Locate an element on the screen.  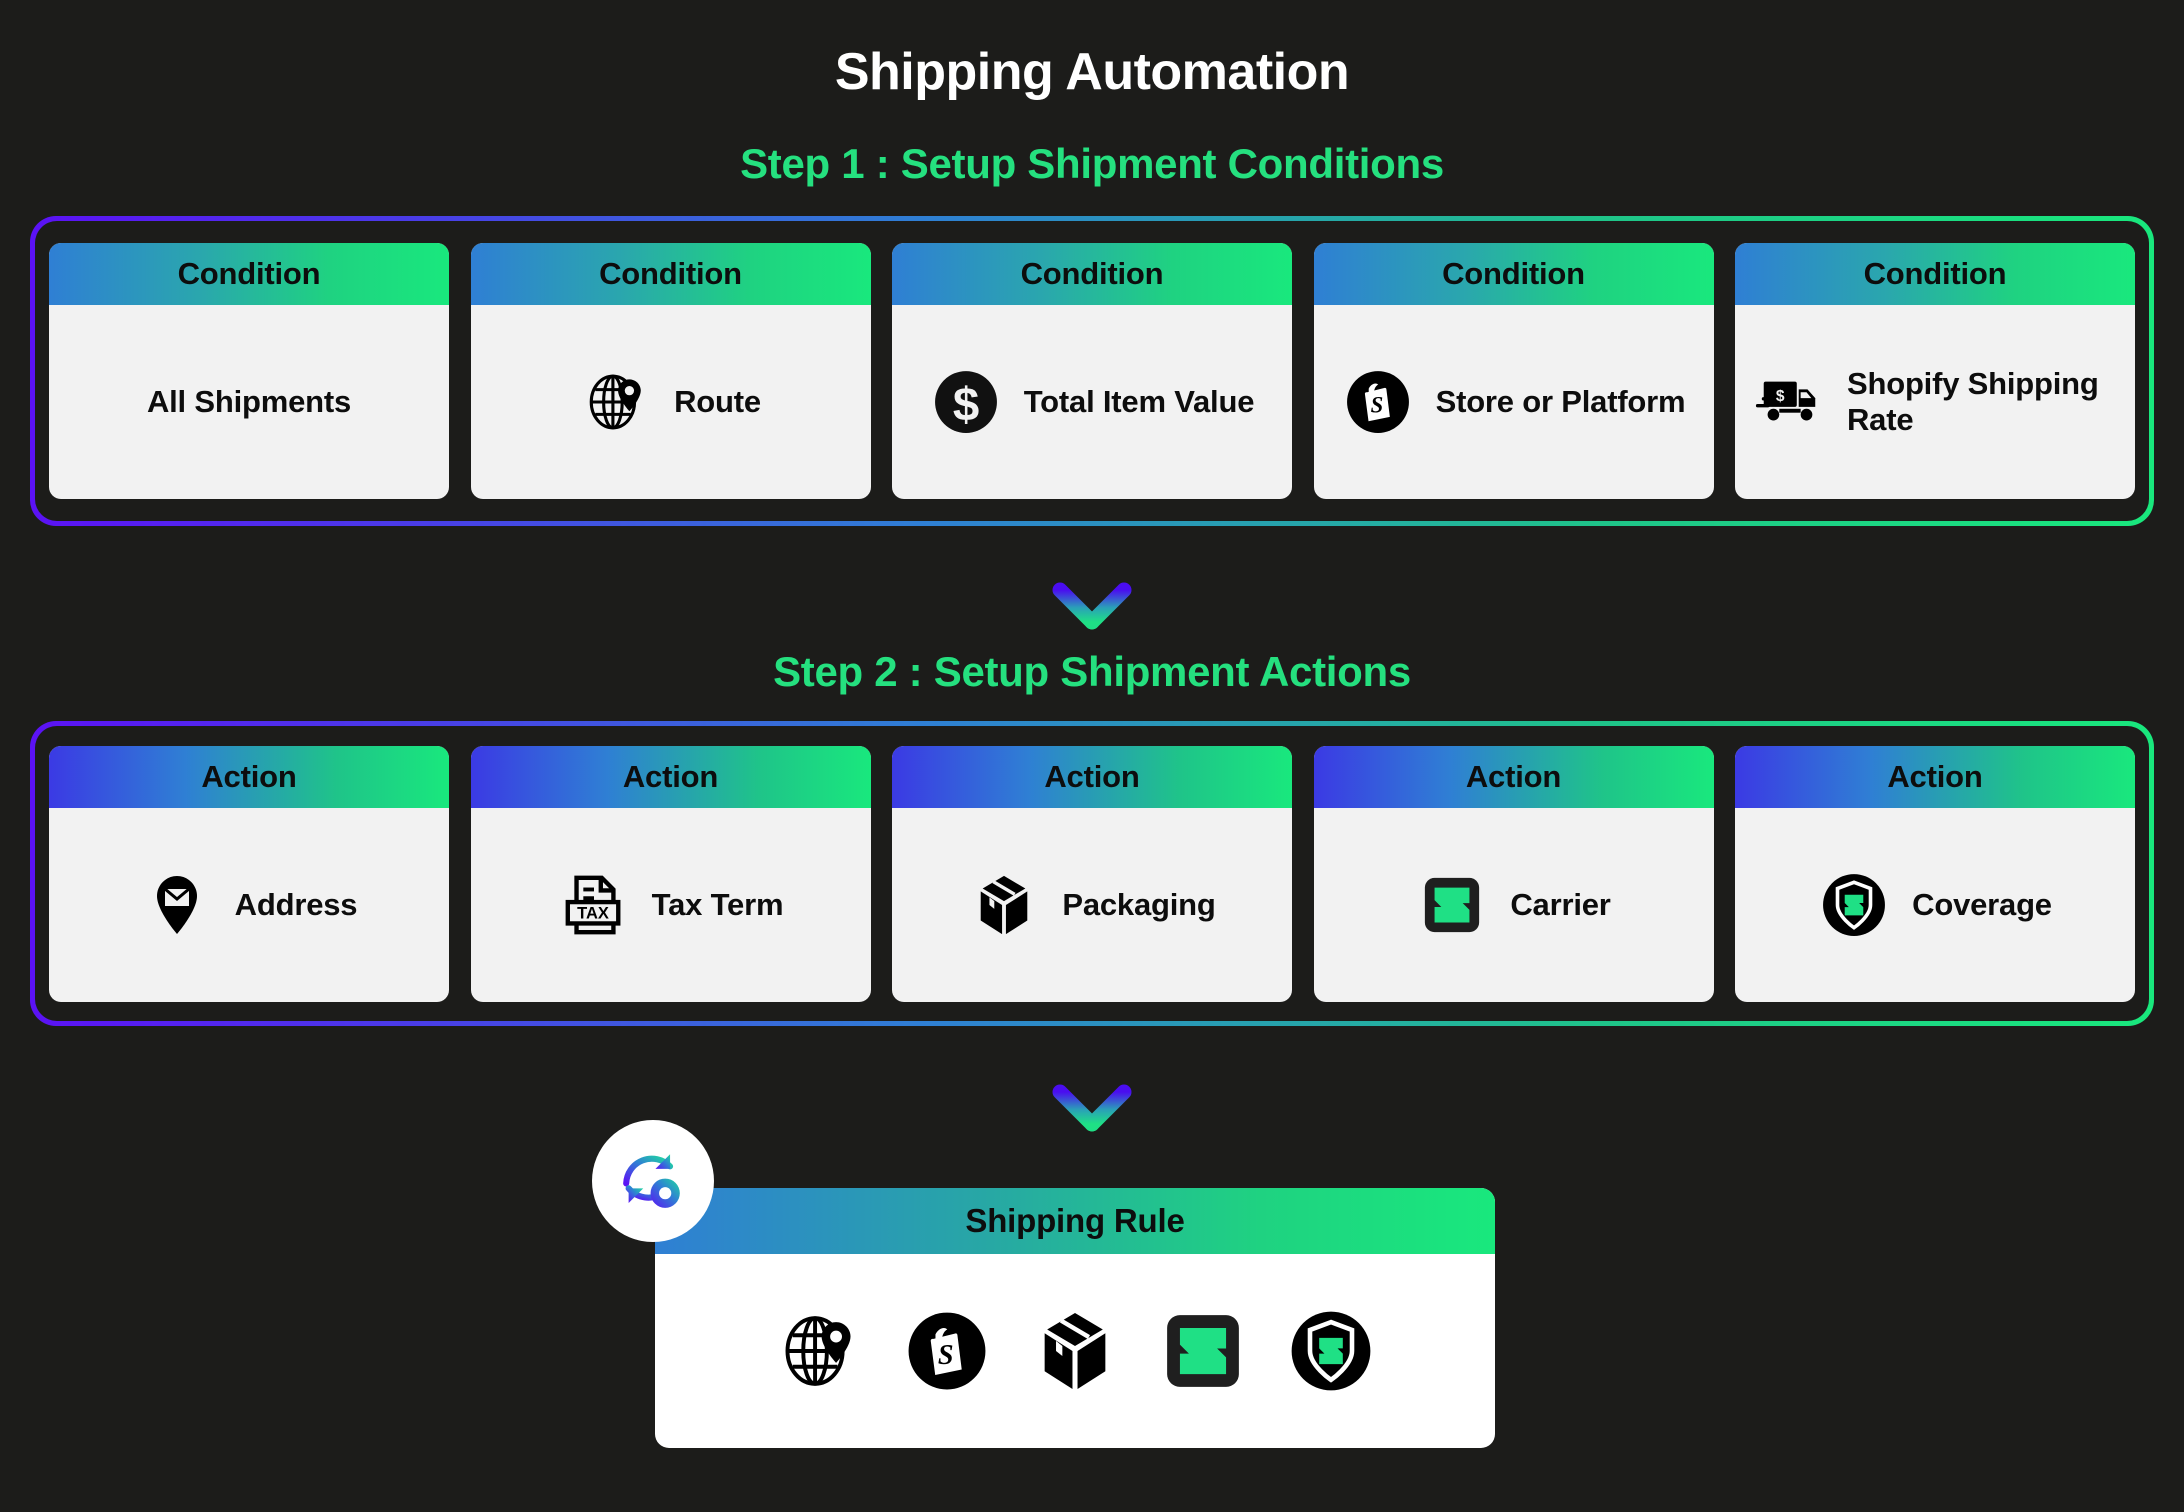
card-label: Address is located at coordinates (296, 904).